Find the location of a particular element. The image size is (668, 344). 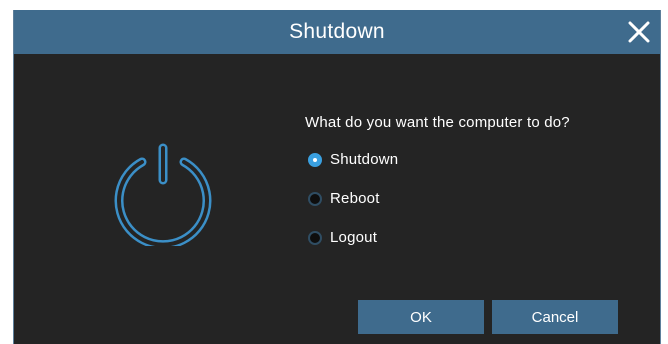

power-icon is located at coordinates (163, 196).